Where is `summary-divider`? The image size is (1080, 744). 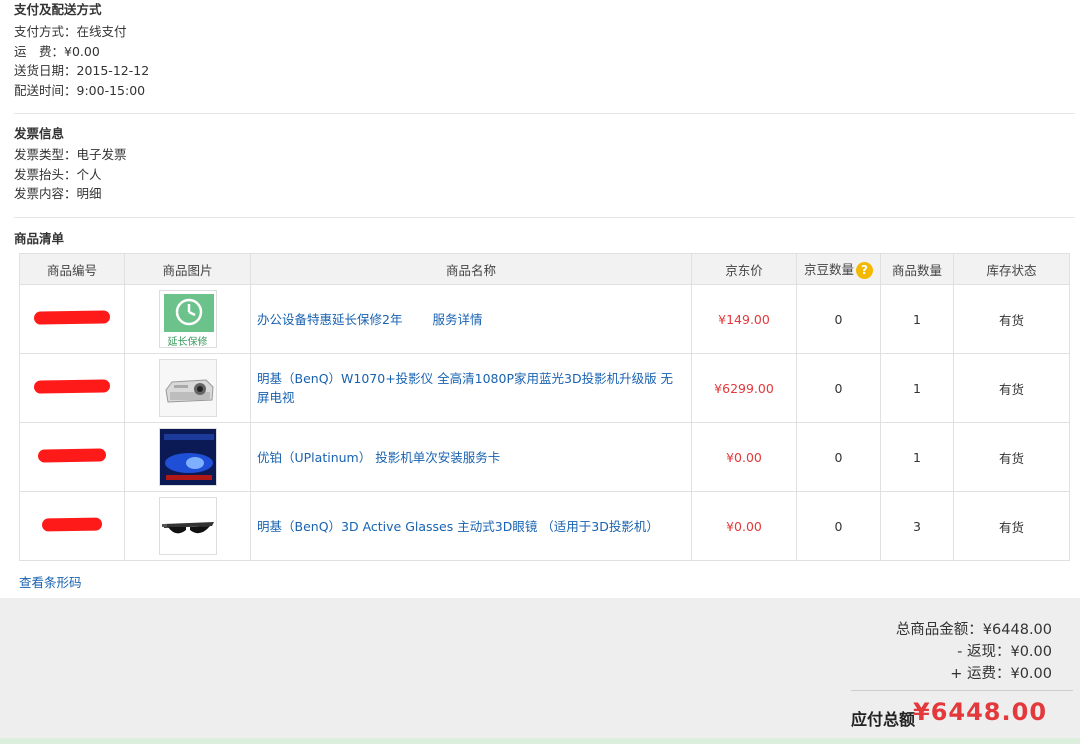
summary-divider is located at coordinates (962, 690).